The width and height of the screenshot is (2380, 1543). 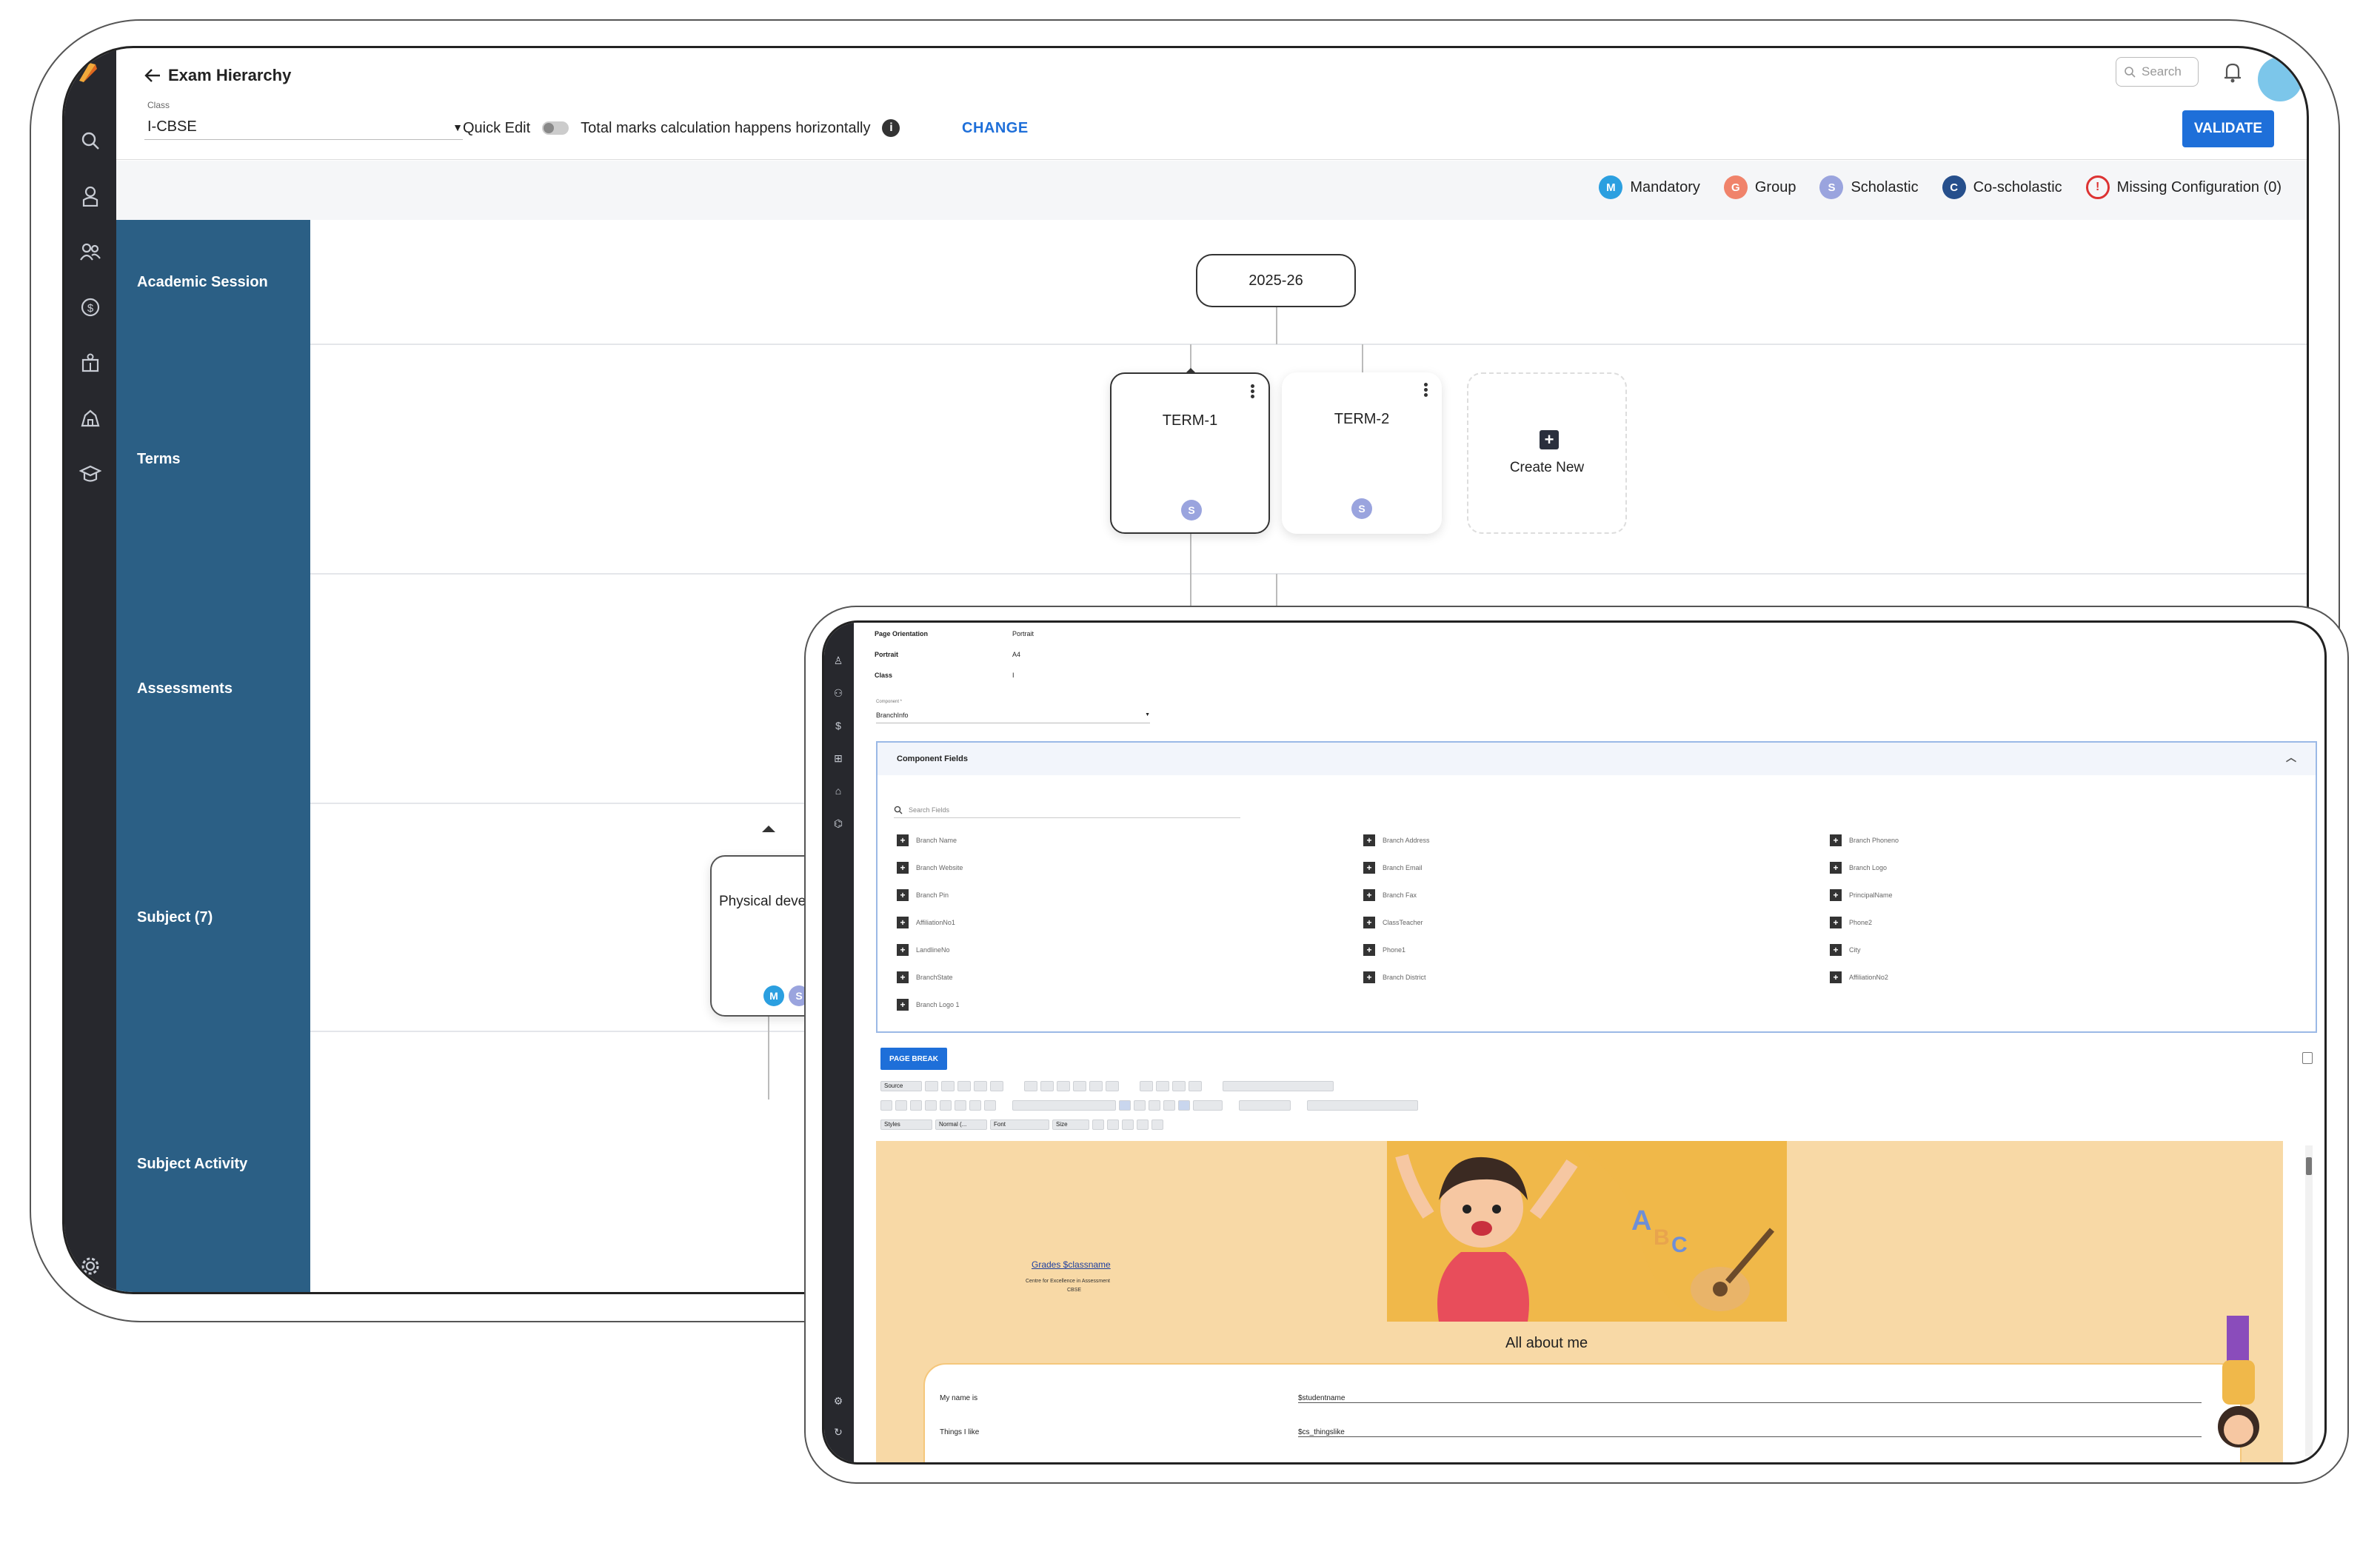 What do you see at coordinates (923, 950) in the screenshot?
I see `field-item: + LandlineNo` at bounding box center [923, 950].